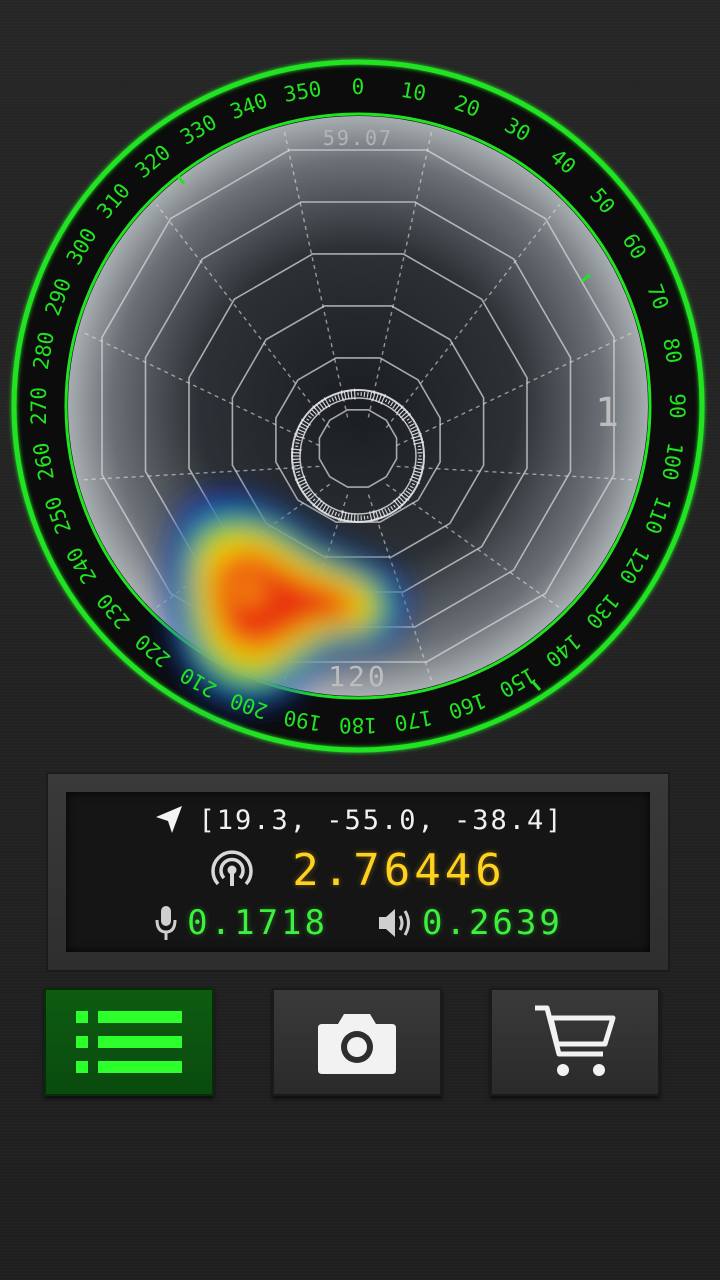 Image resolution: width=720 pixels, height=1280 pixels. I want to click on mic-level-value: 0.1718, so click(257, 923).